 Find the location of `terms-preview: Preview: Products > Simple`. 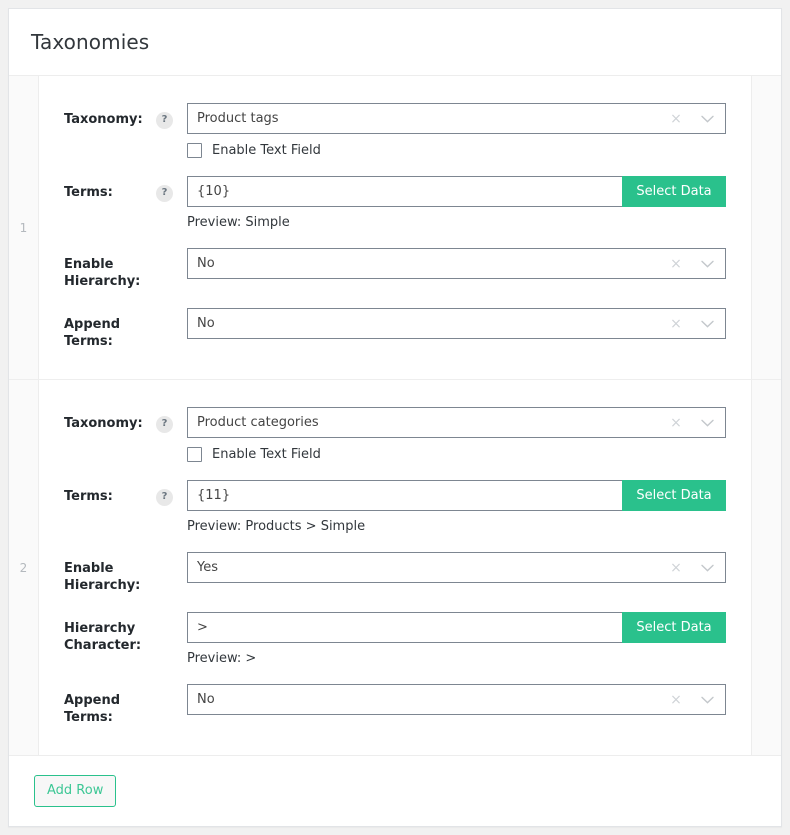

terms-preview: Preview: Products > Simple is located at coordinates (276, 526).